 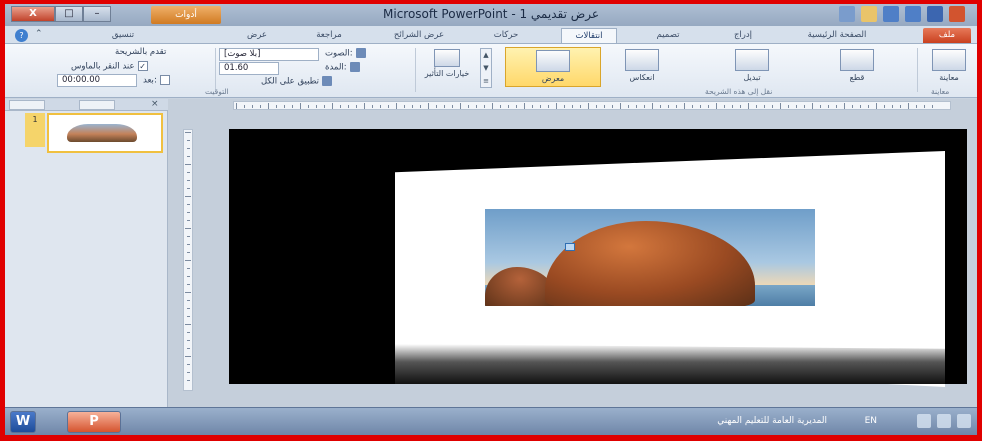 I want to click on slides-panel-tabs: ×, so click(x=86, y=105).